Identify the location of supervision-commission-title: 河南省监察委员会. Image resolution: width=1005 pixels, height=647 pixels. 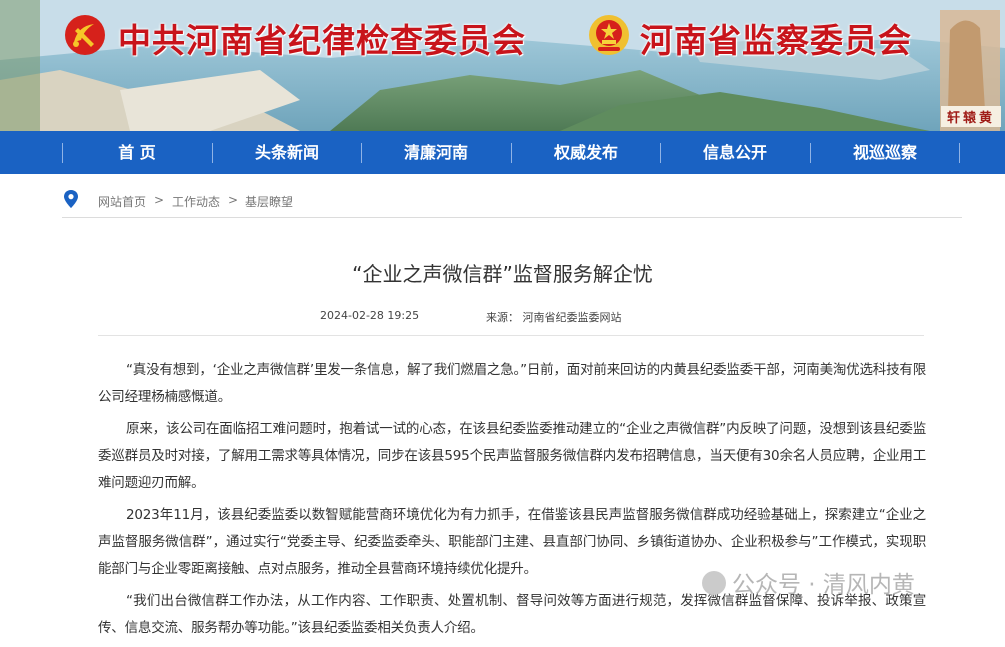
(776, 40).